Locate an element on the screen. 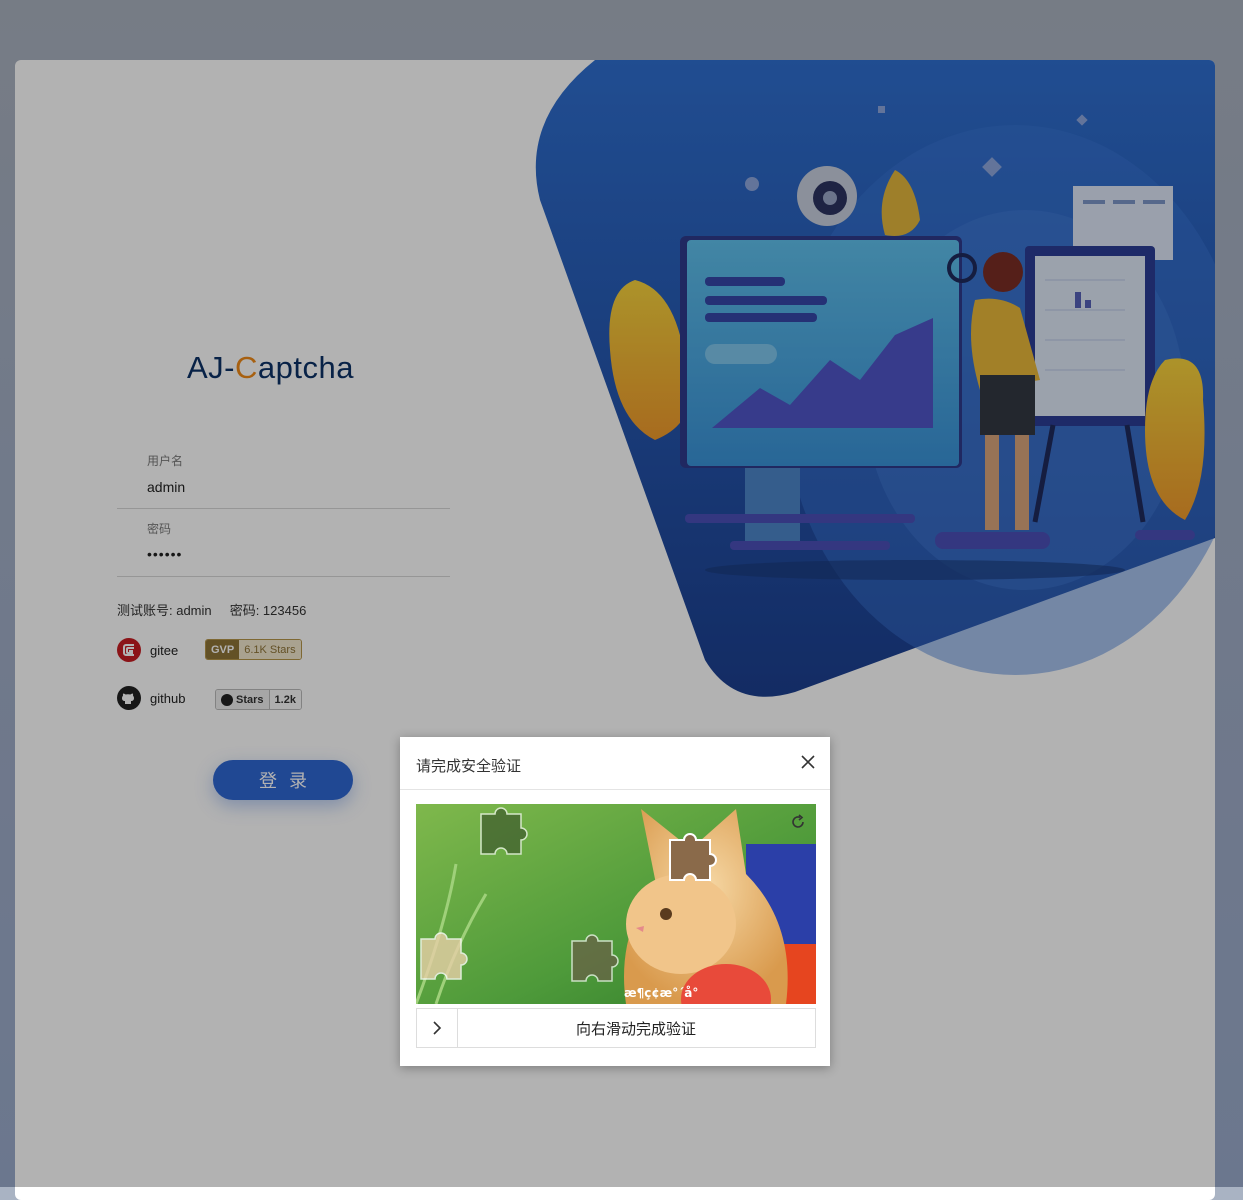 Image resolution: width=1243 pixels, height=1200 pixels. dialog-title: 请完成安全验证 is located at coordinates (469, 766).